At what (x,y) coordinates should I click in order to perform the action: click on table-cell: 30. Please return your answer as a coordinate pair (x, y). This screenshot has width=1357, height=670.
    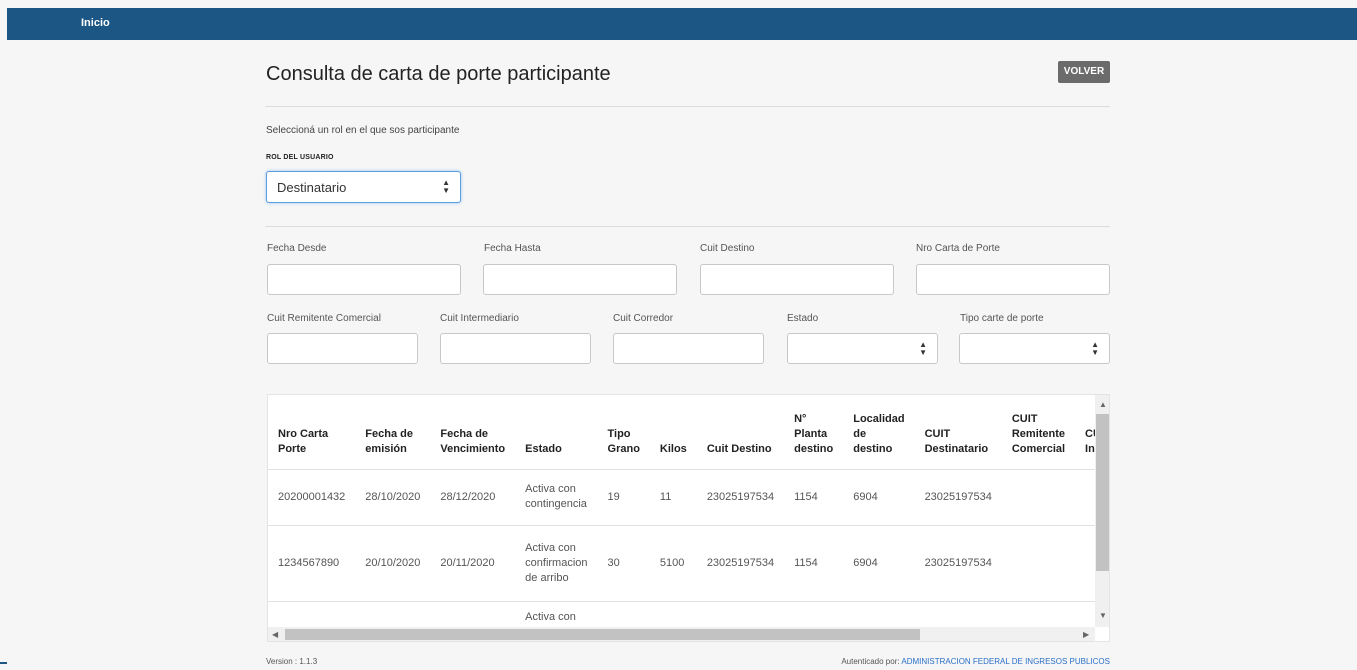
    Looking at the image, I should click on (623, 563).